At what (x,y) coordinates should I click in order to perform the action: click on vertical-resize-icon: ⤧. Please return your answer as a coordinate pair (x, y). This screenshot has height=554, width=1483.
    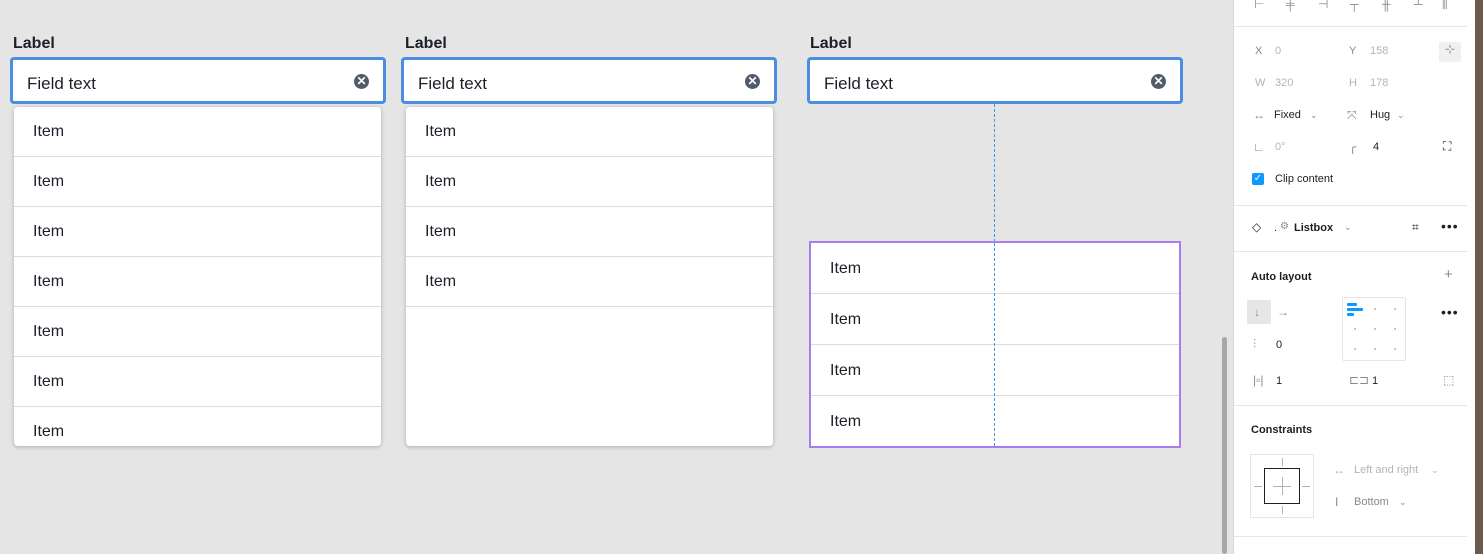
    Looking at the image, I should click on (1352, 115).